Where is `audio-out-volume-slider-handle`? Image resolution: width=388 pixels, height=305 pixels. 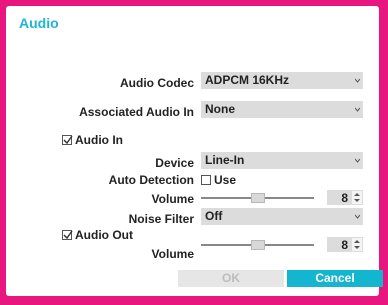 audio-out-volume-slider-handle is located at coordinates (258, 245).